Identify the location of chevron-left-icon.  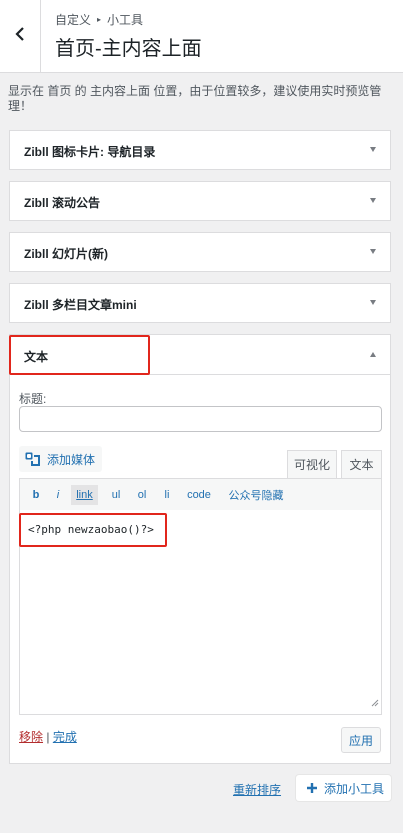
(20, 36).